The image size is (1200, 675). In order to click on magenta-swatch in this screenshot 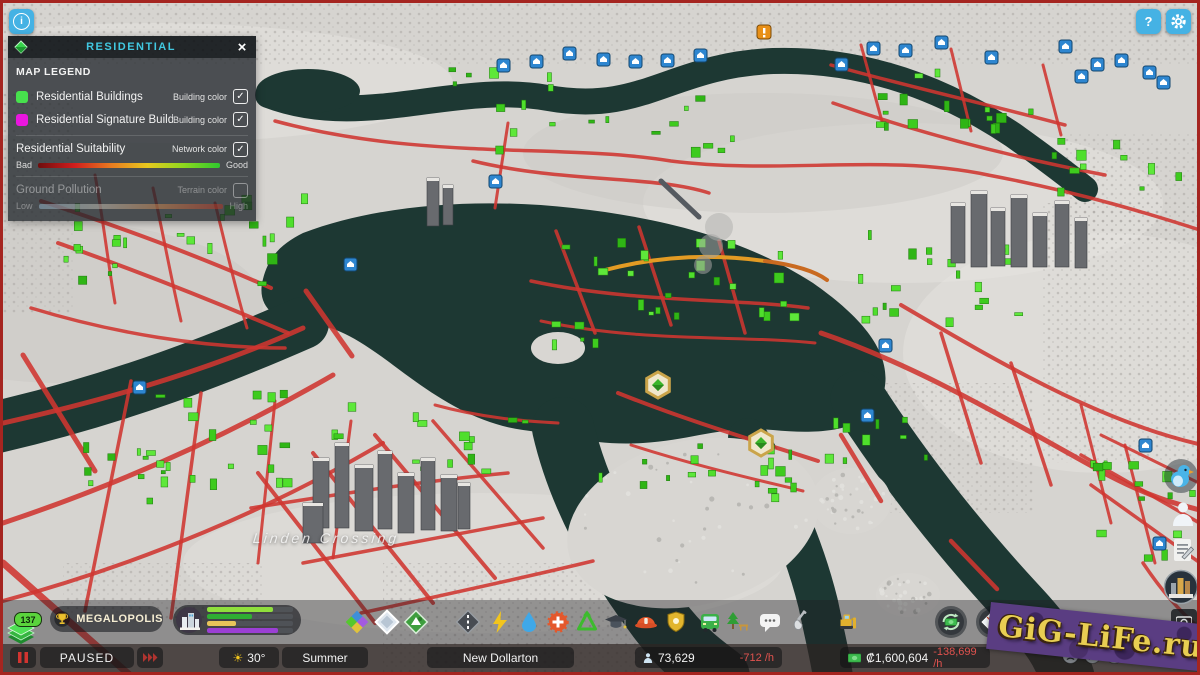, I will do `click(22, 119)`.